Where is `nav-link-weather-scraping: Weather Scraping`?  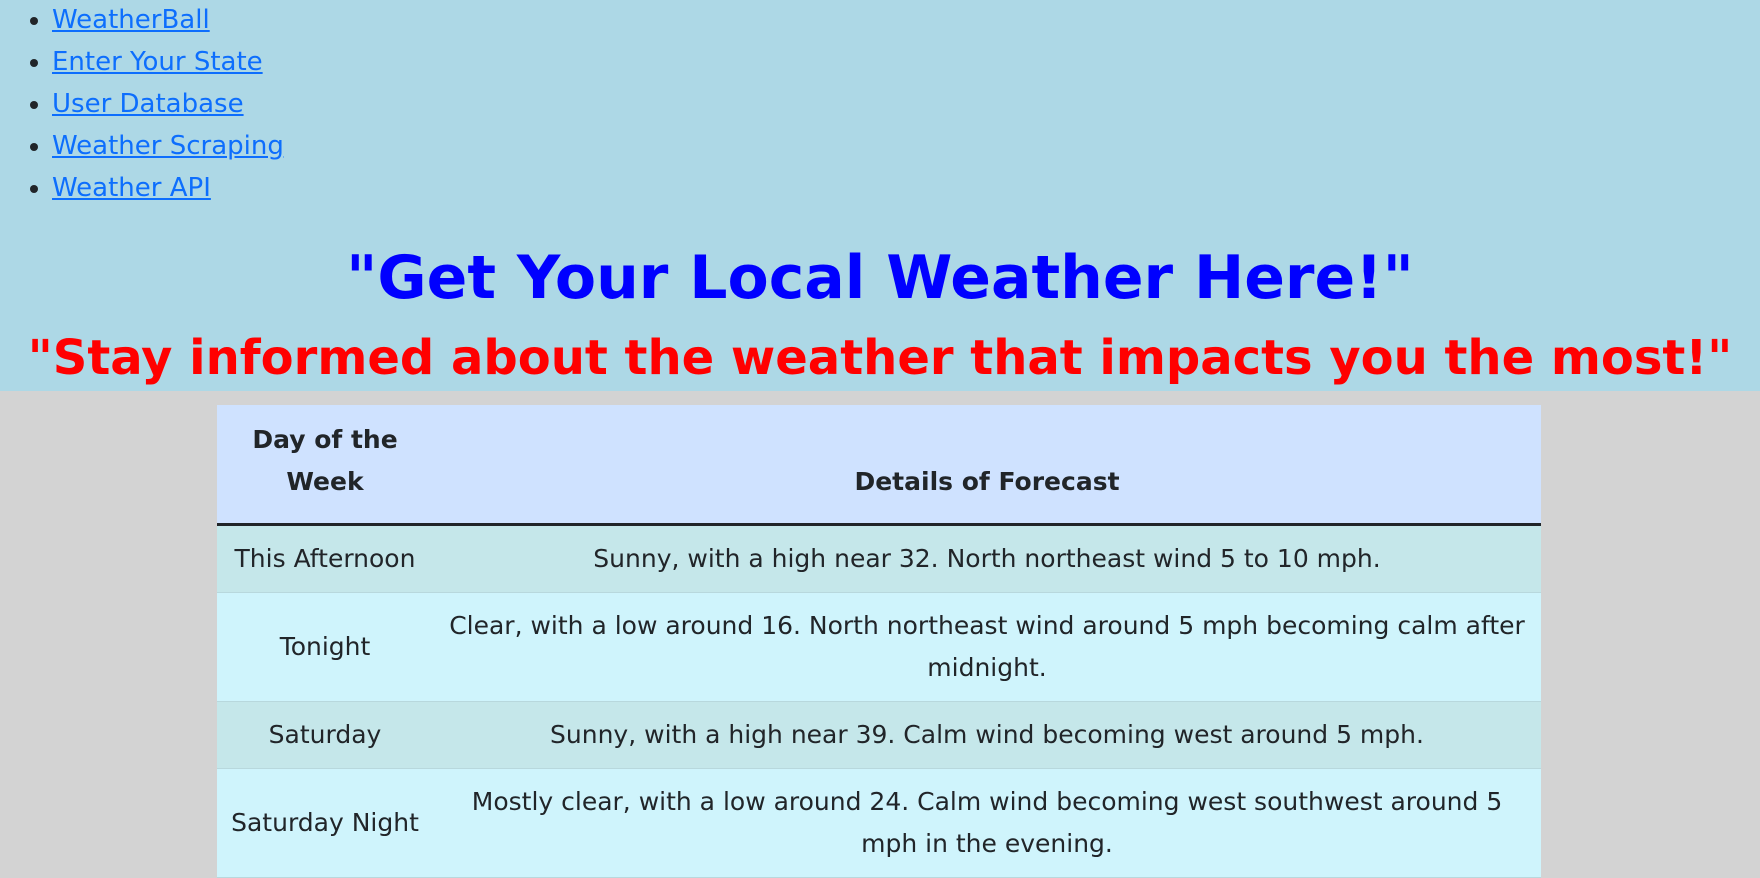 nav-link-weather-scraping: Weather Scraping is located at coordinates (168, 146).